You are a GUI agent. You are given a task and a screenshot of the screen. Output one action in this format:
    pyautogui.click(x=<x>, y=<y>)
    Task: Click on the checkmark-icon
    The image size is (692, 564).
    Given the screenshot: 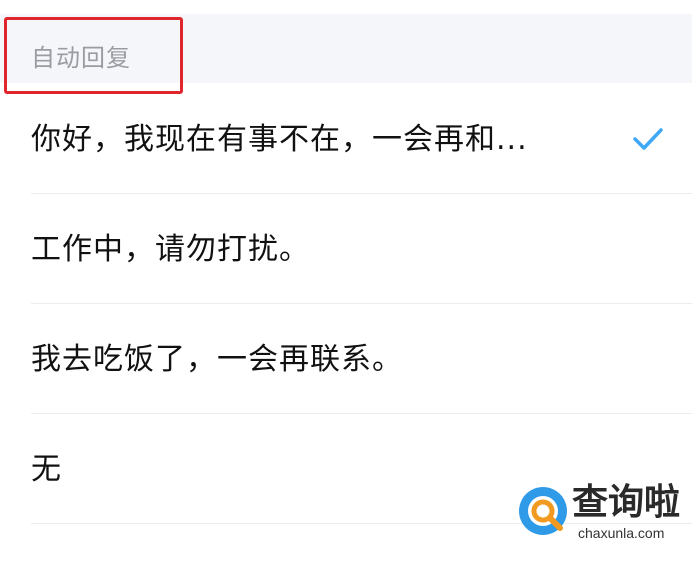 What is the action you would take?
    pyautogui.click(x=648, y=139)
    